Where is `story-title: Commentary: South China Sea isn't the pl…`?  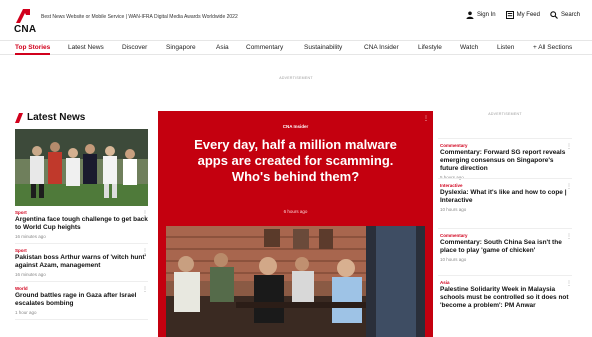 story-title: Commentary: South China Sea isn't the pl… is located at coordinates (506, 247).